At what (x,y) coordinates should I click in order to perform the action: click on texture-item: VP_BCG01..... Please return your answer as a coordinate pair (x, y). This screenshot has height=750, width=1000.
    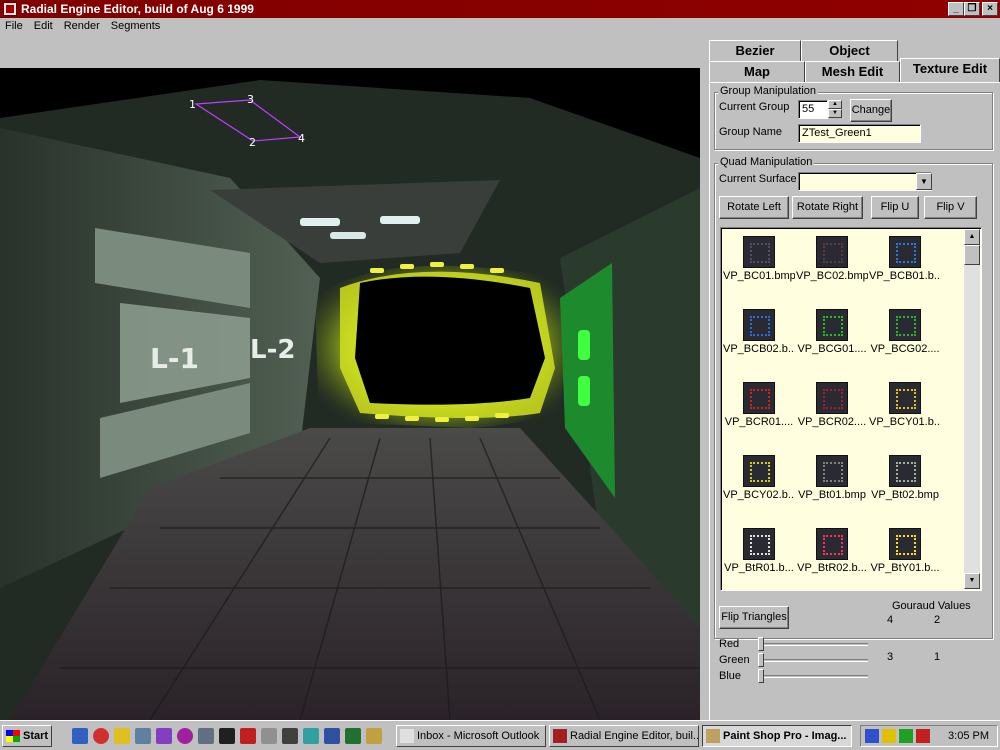
    Looking at the image, I should click on (832, 340).